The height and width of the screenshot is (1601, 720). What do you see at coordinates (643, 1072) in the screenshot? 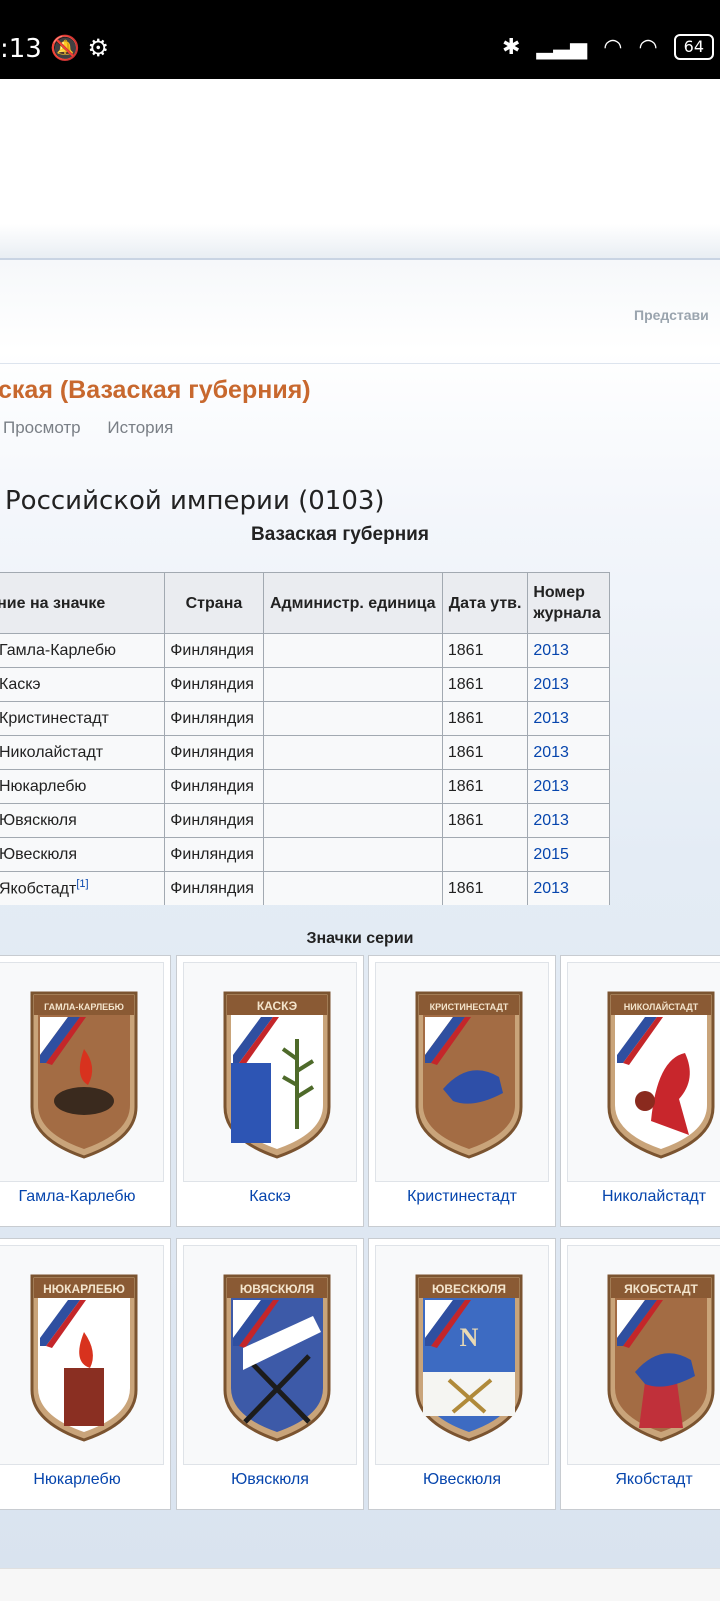
I see `badge-image-frame: НИКОЛАЙСТАДТ` at bounding box center [643, 1072].